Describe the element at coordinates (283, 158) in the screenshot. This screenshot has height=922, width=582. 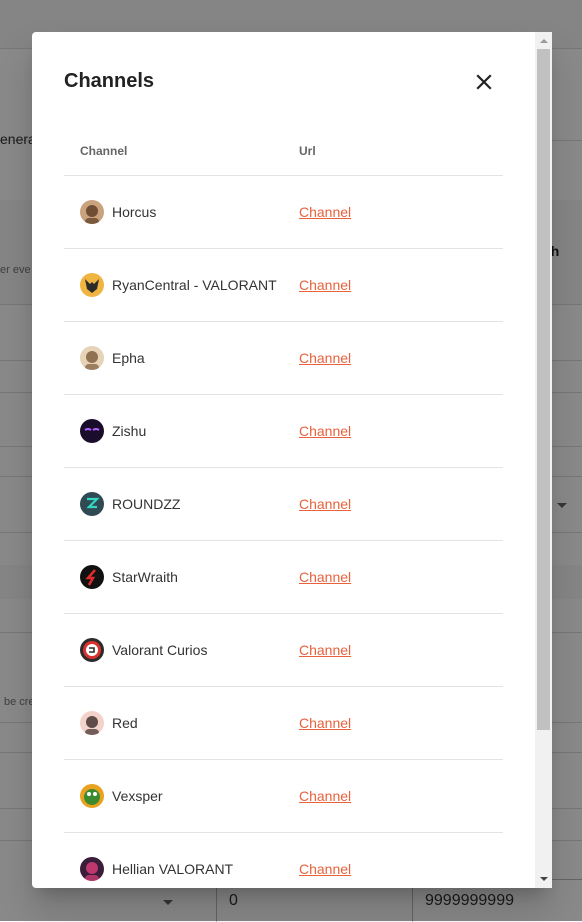
I see `table-header: Channel Url` at that location.